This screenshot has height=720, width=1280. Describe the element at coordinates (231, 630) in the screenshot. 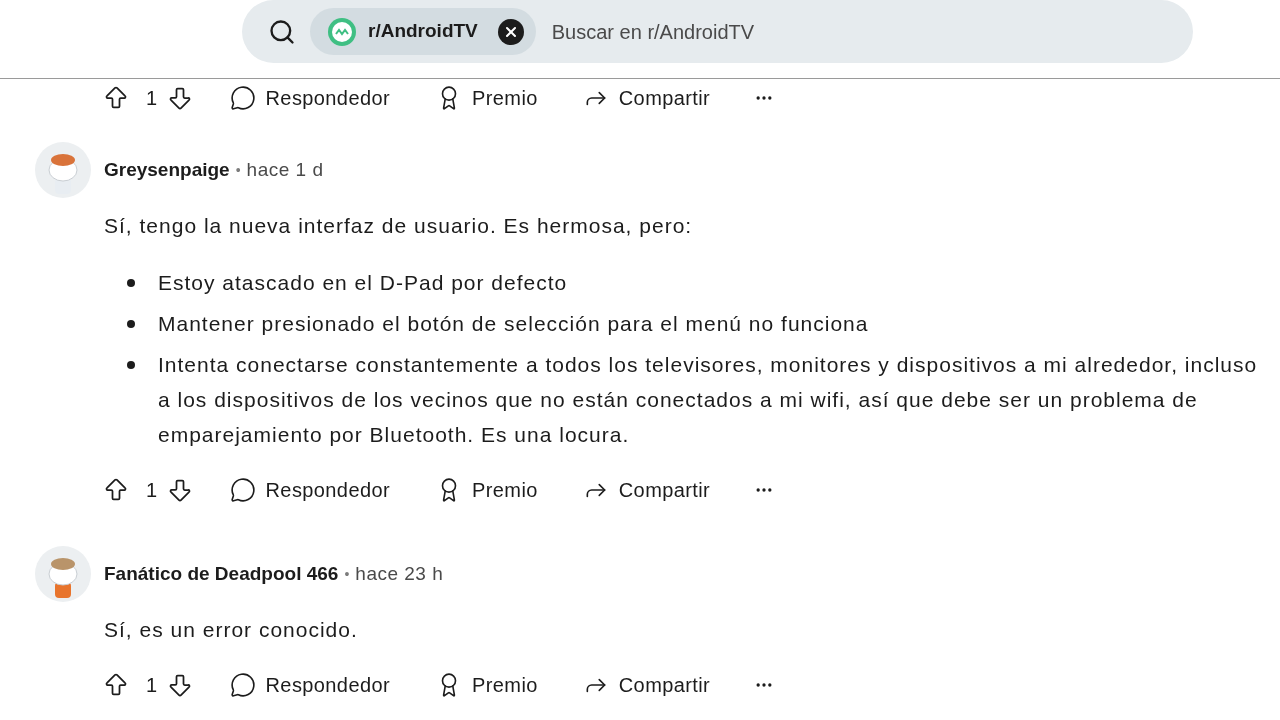

I see `comment-text: Sí, es un error conocido.` at that location.